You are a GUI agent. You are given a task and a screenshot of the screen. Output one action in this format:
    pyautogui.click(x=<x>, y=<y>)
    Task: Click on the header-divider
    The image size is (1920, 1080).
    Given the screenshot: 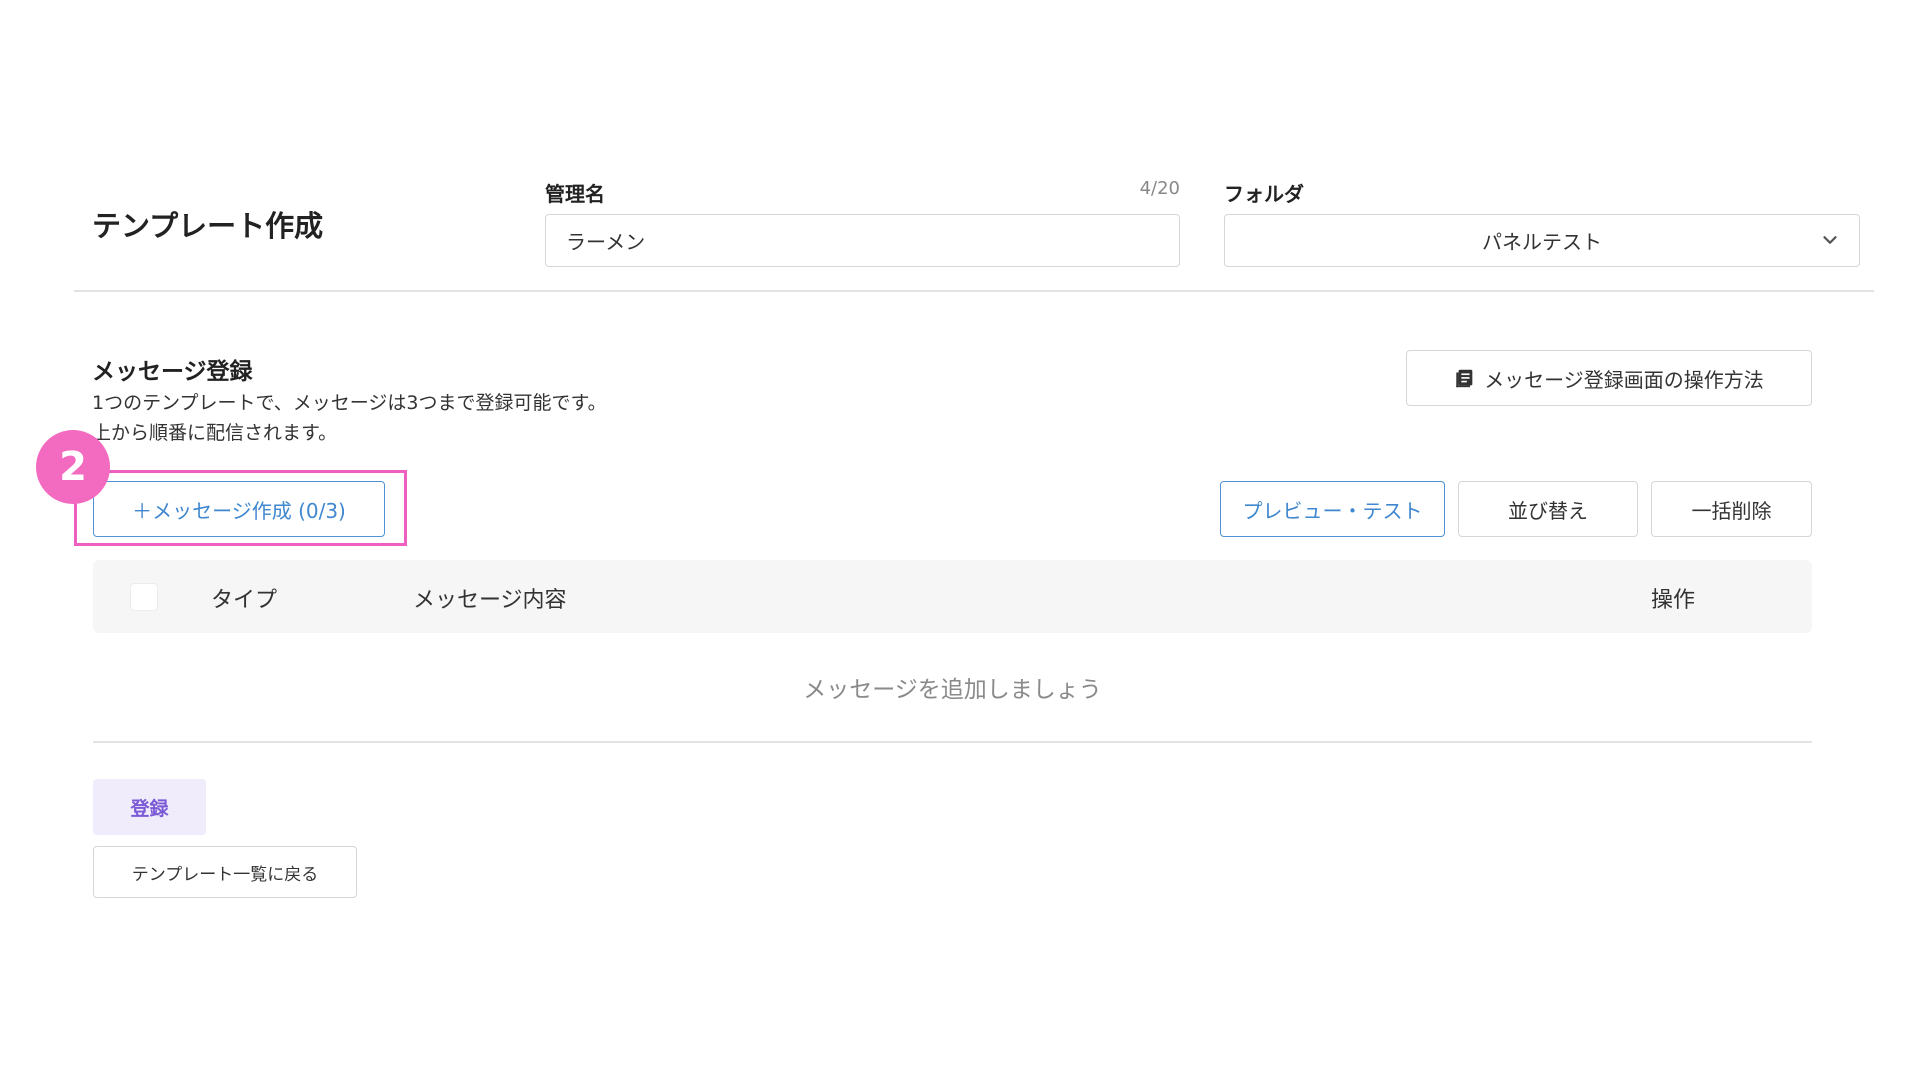 What is the action you would take?
    pyautogui.click(x=974, y=291)
    